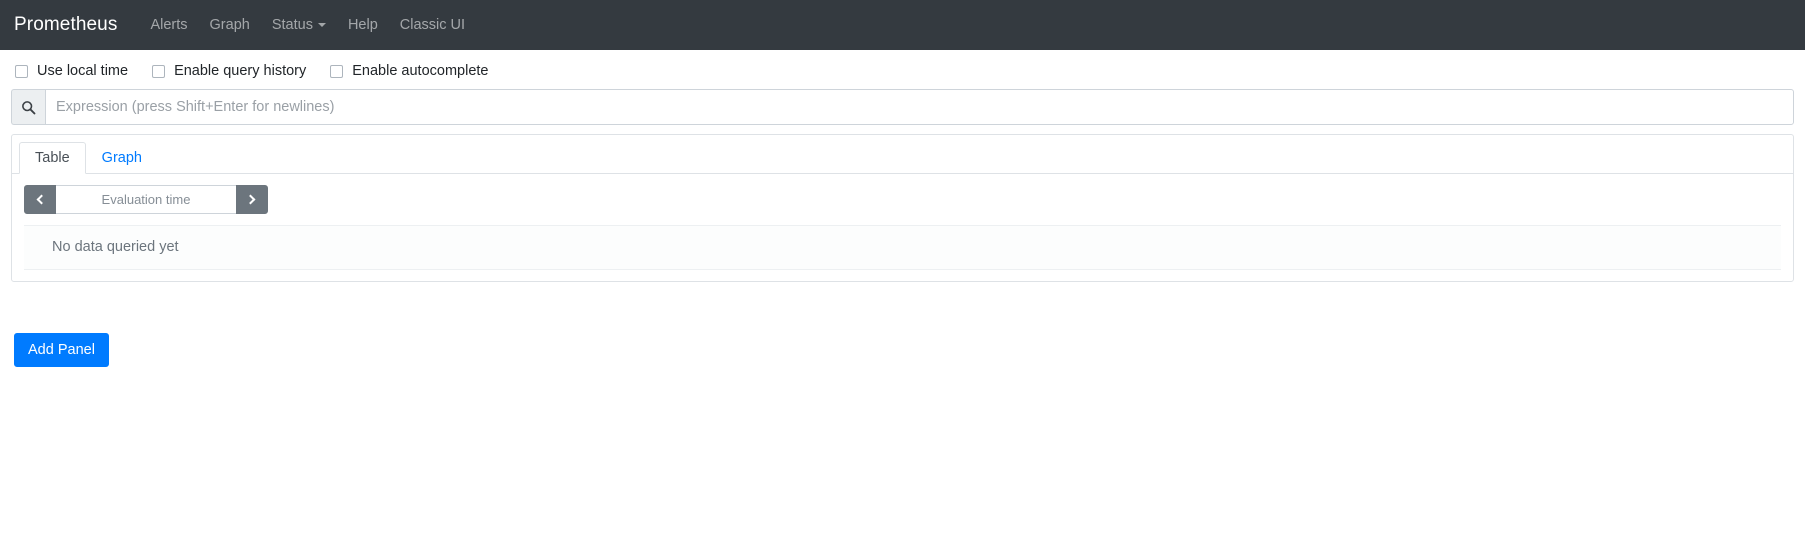 This screenshot has height=544, width=1805. I want to click on nav-link-graph-label: Graph, so click(229, 25).